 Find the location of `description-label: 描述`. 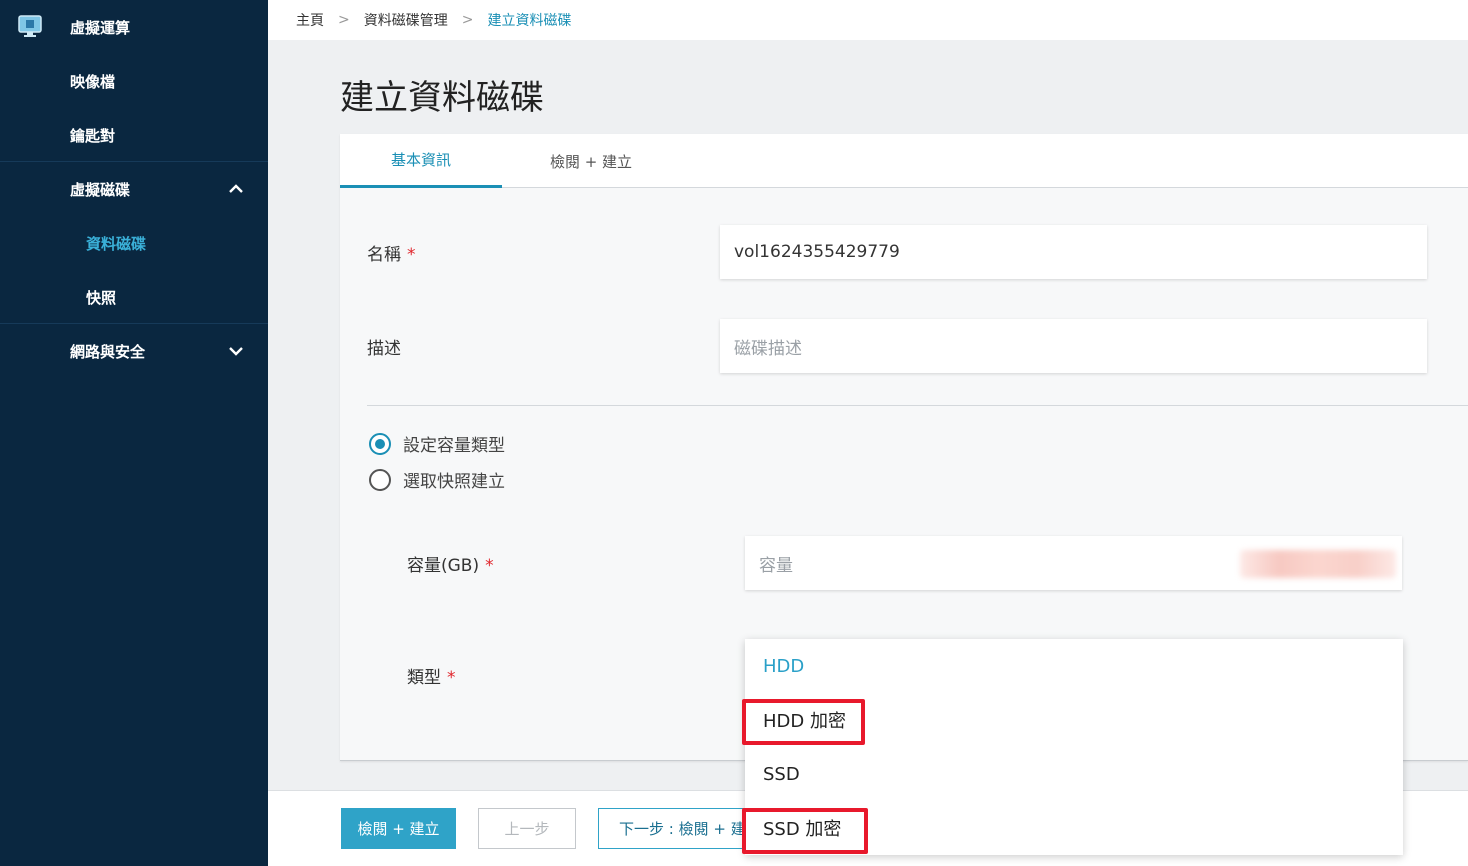

description-label: 描述 is located at coordinates (384, 349).